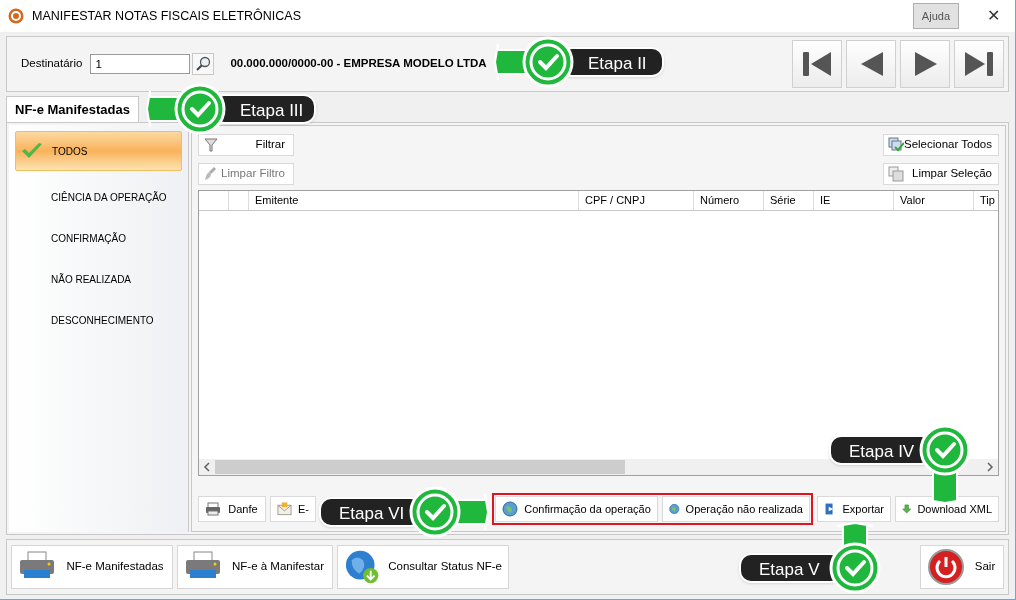 The width and height of the screenshot is (1016, 600). What do you see at coordinates (907, 509) in the screenshot?
I see `download-icon` at bounding box center [907, 509].